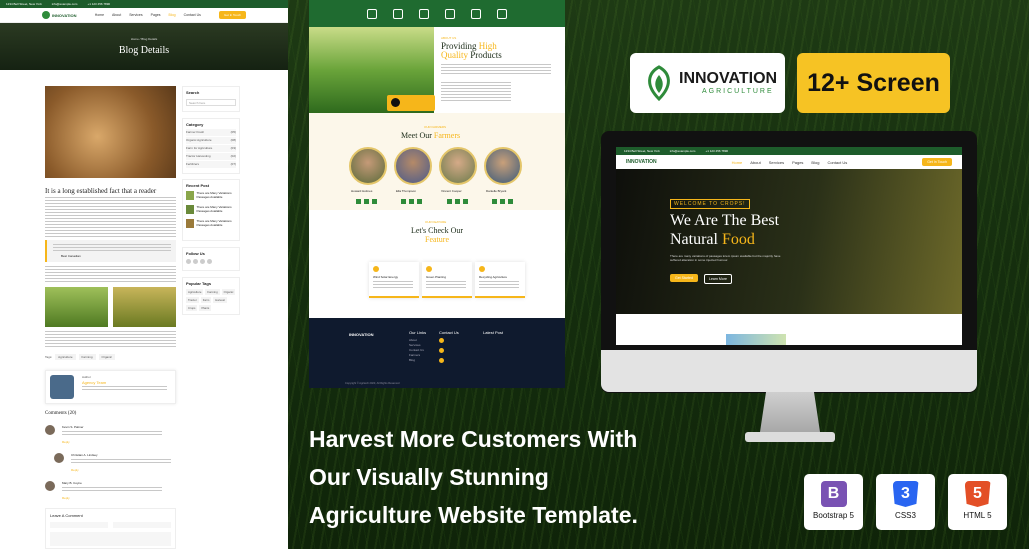 The image size is (1029, 549). I want to click on popular-tag: Farming, so click(212, 292).